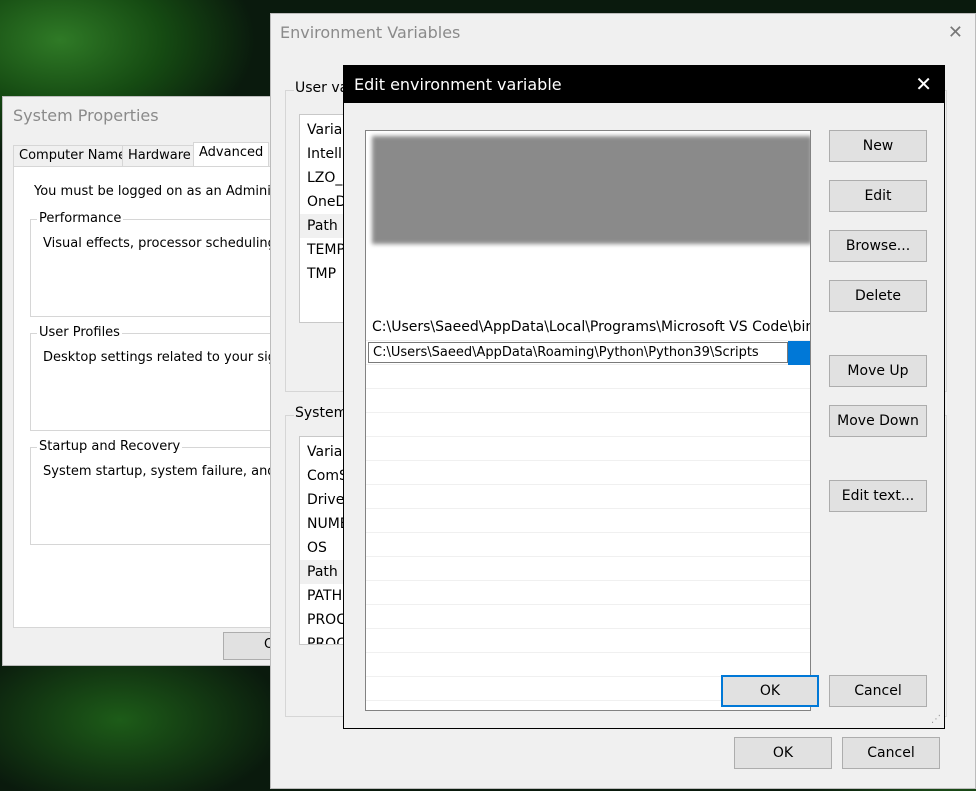 This screenshot has width=976, height=791. What do you see at coordinates (159, 156) in the screenshot?
I see `tab-hardware: Hardware` at bounding box center [159, 156].